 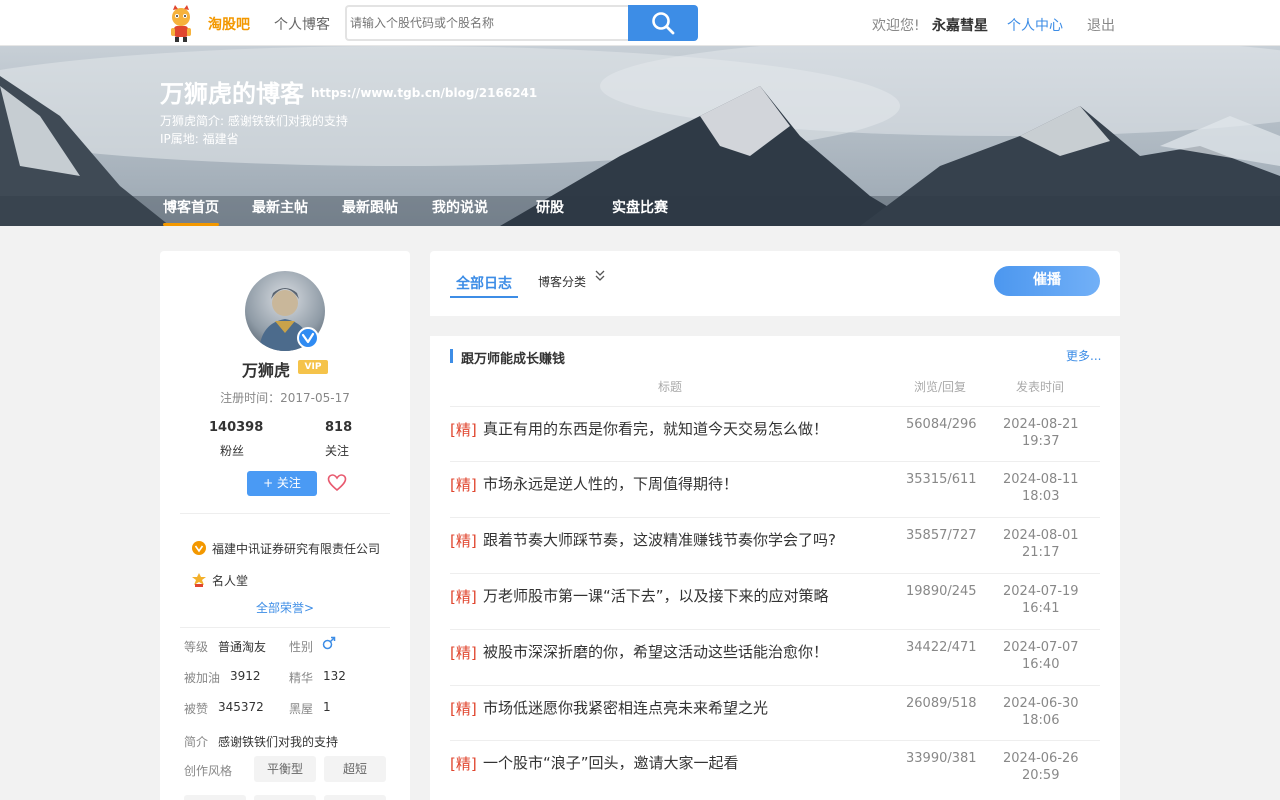 I want to click on cheer-value: 3912, so click(x=245, y=676).